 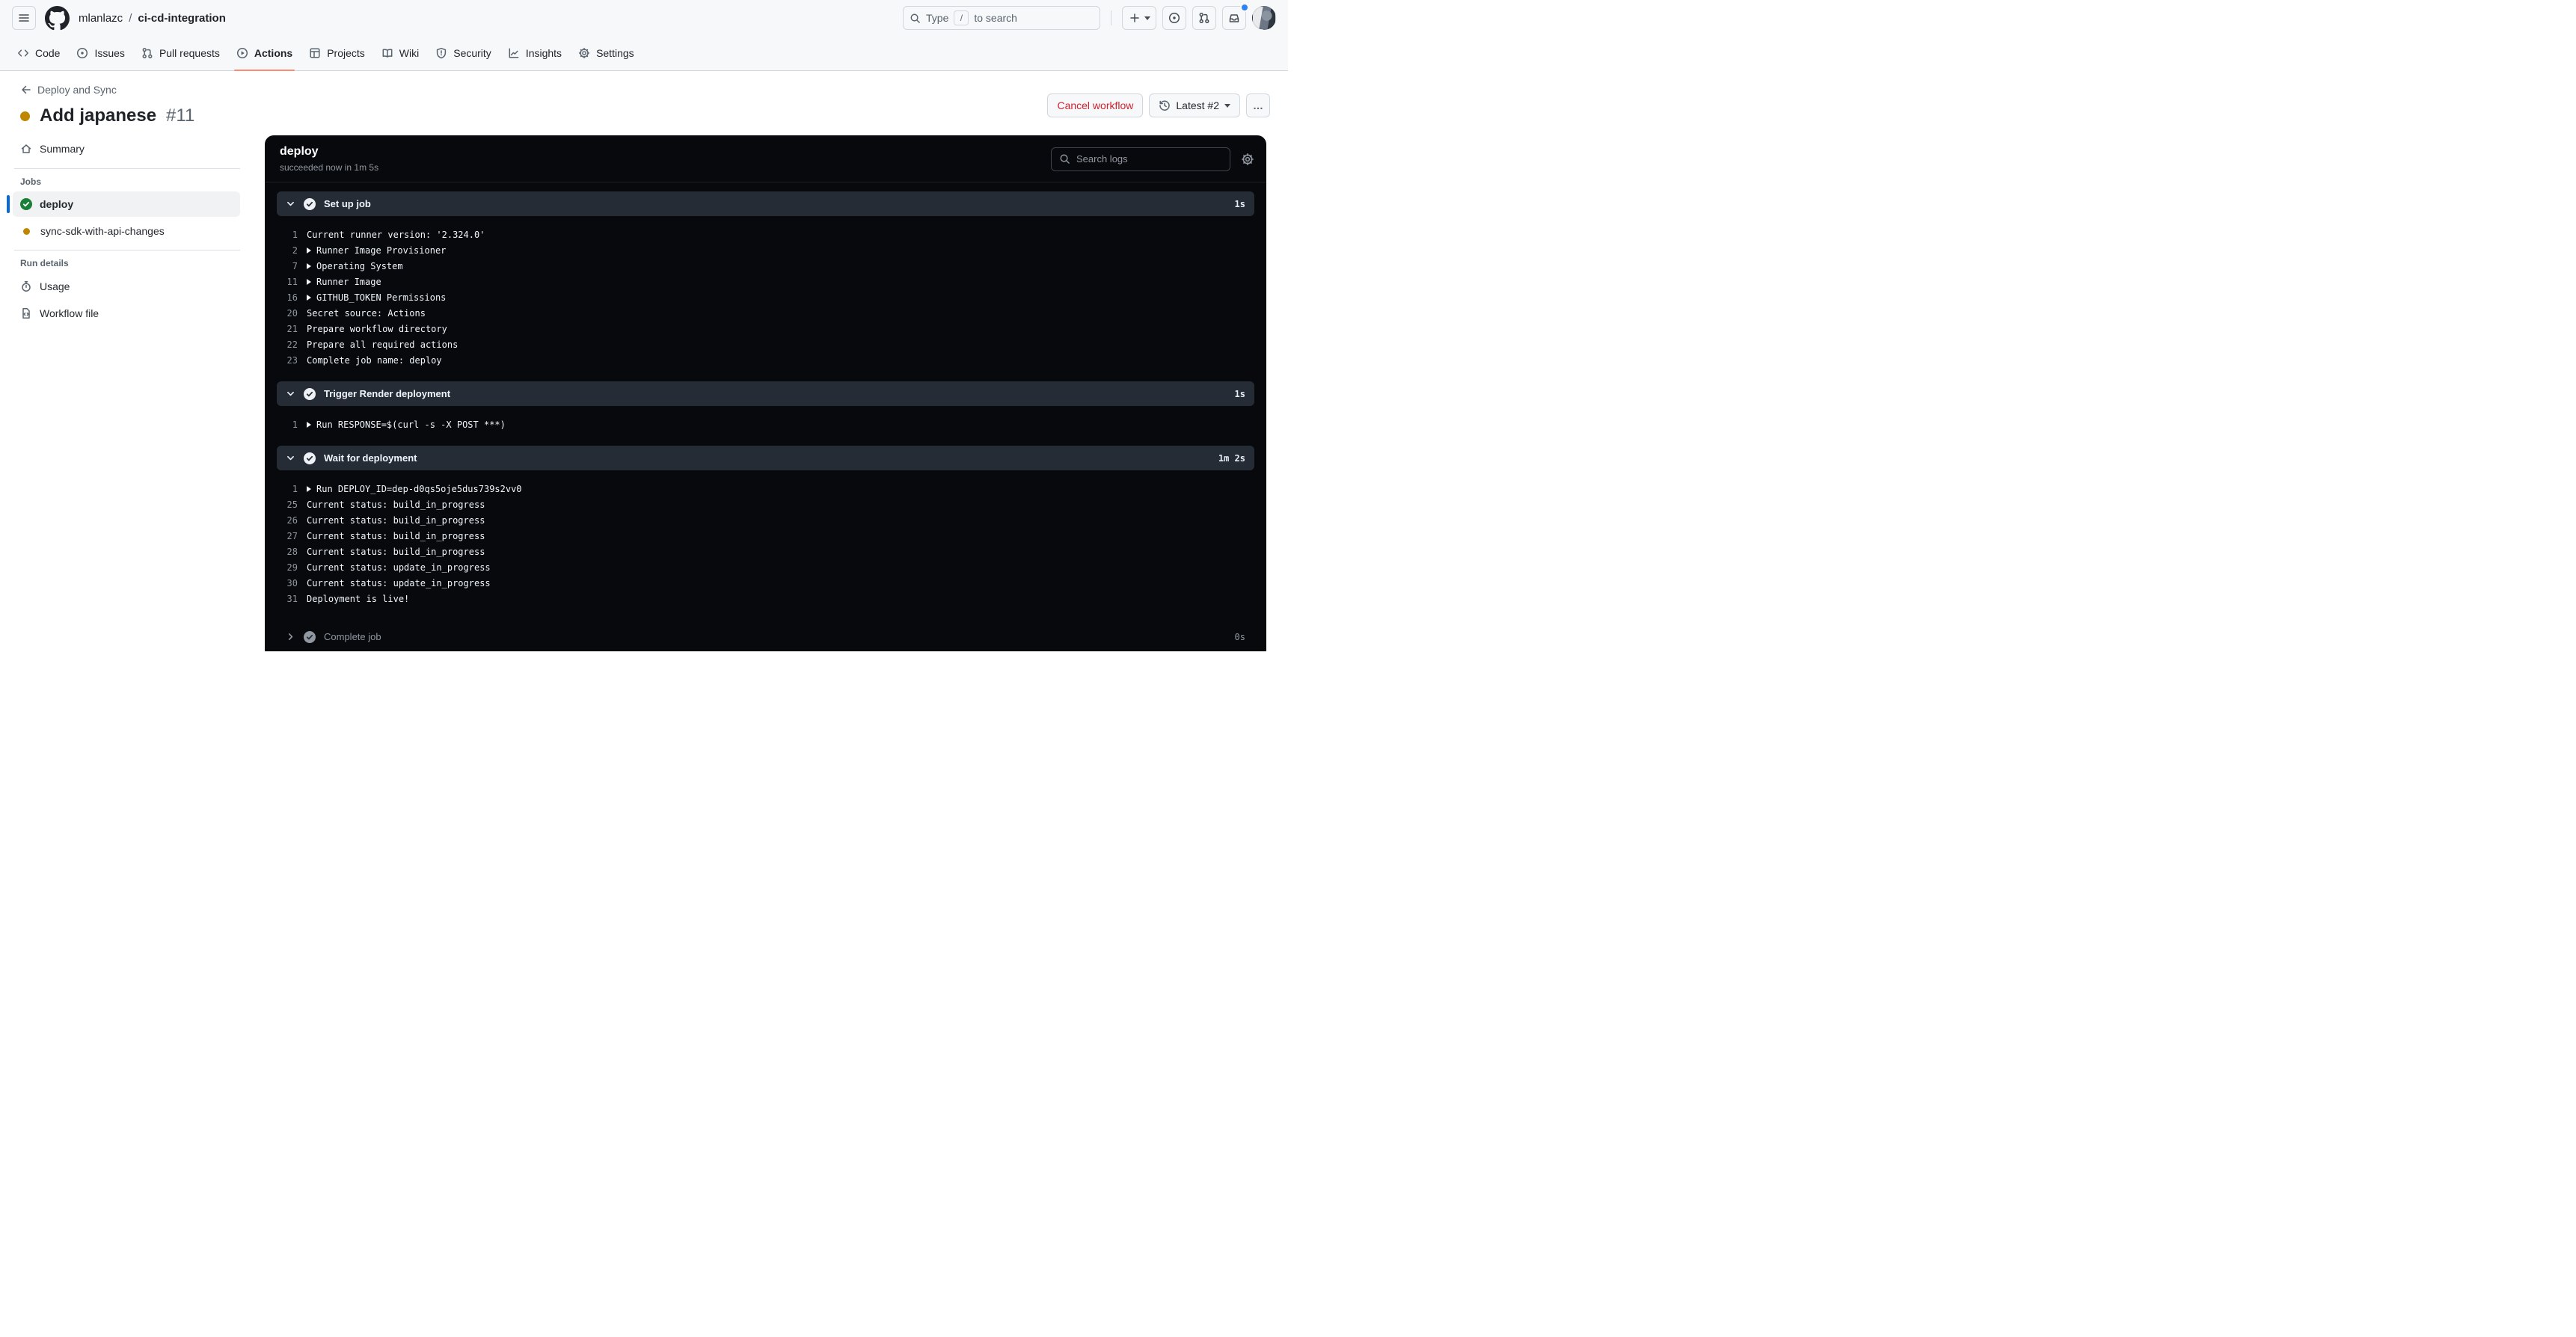 What do you see at coordinates (101, 18) in the screenshot?
I see `breadcrumb-owner: mlanlazc` at bounding box center [101, 18].